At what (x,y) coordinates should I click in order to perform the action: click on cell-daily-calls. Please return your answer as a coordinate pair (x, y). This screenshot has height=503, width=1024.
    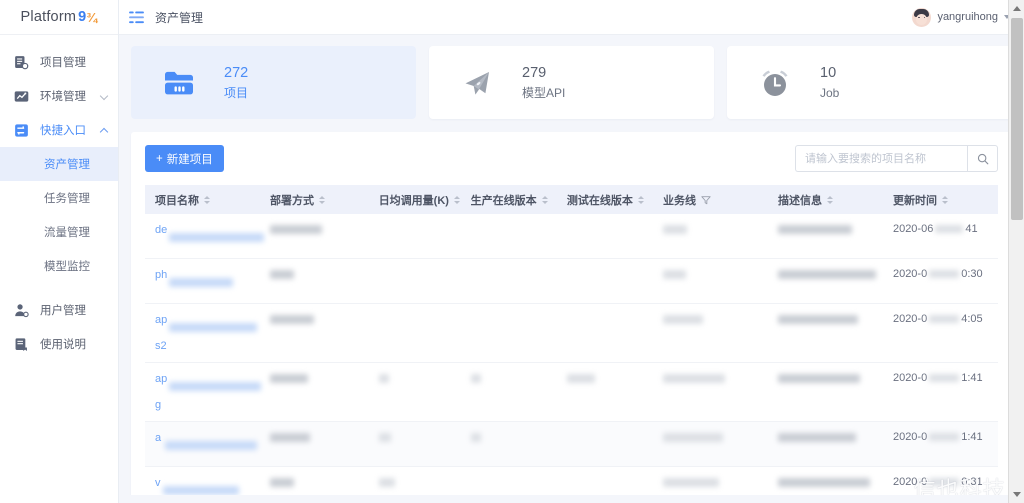
    Looking at the image, I should click on (414, 444).